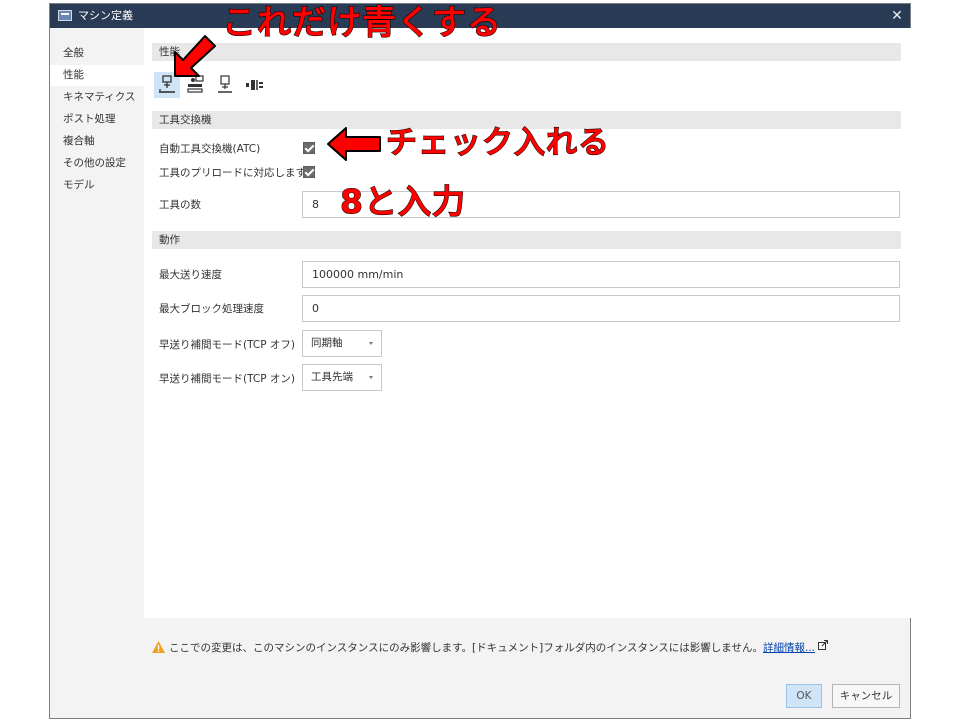 The height and width of the screenshot is (720, 960). What do you see at coordinates (866, 696) in the screenshot?
I see `cancel-button: キャンセル` at bounding box center [866, 696].